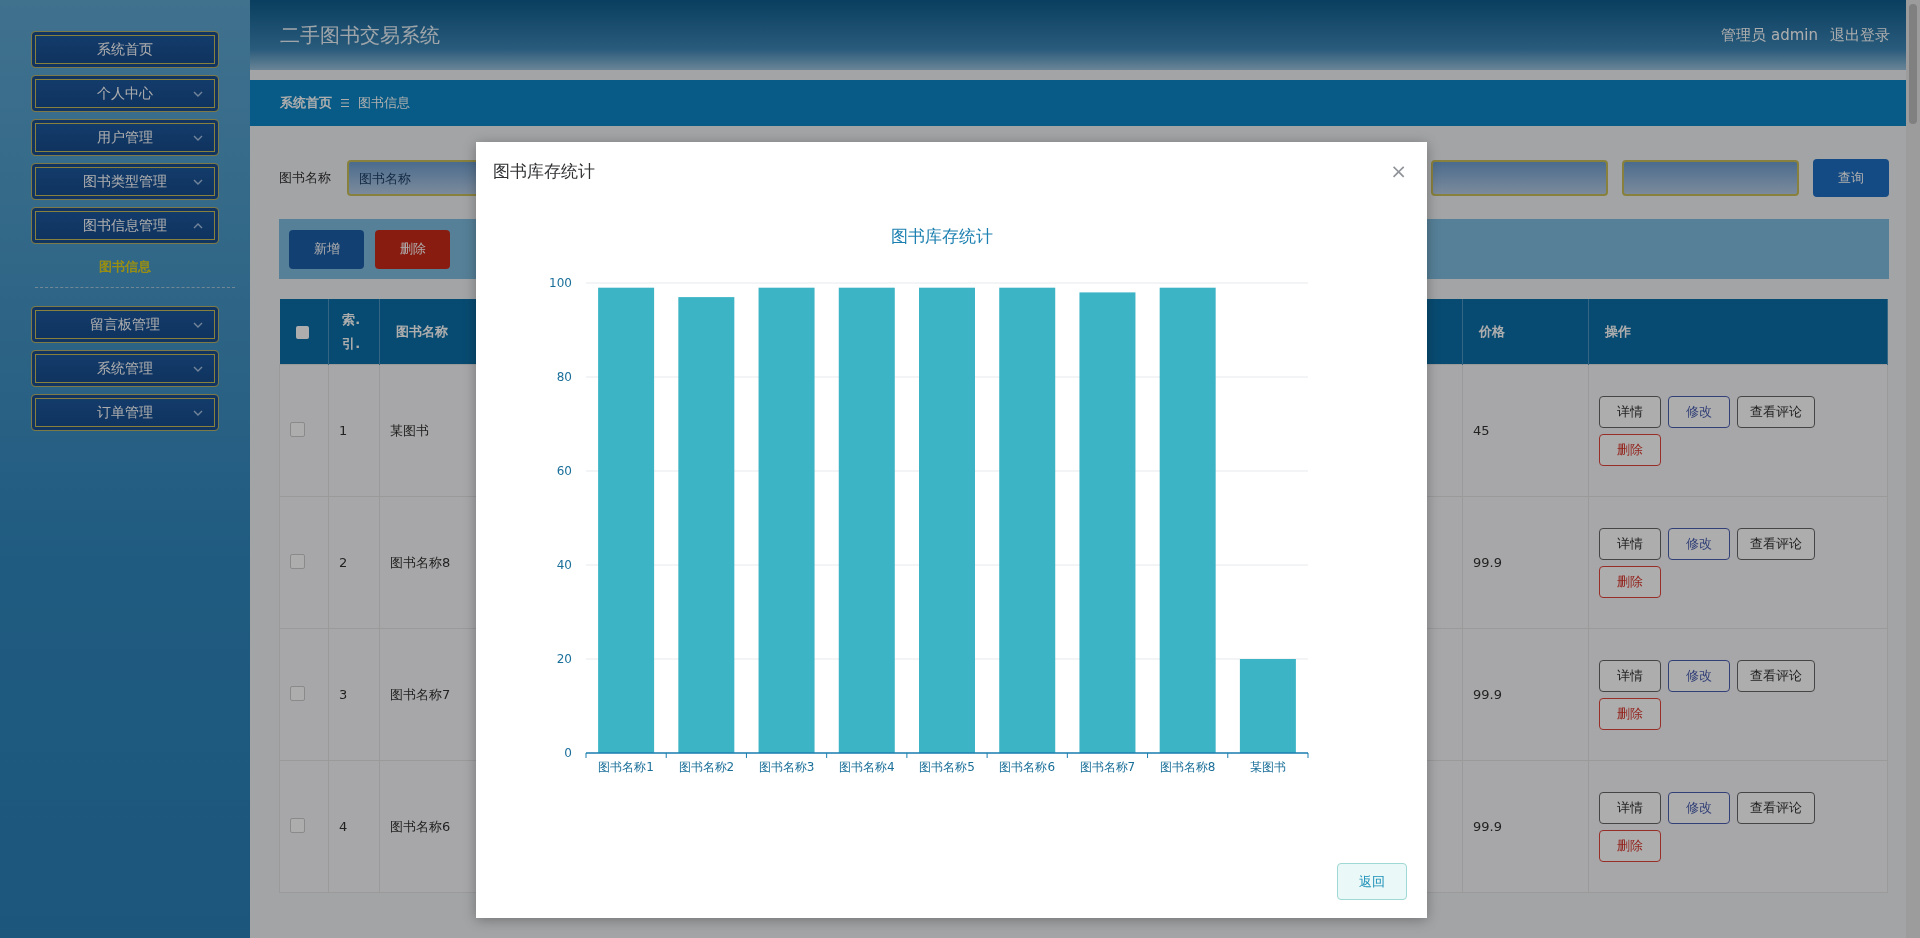 This screenshot has height=938, width=1920. Describe the element at coordinates (1267, 767) in the screenshot. I see `axis-category-label: 某图书` at that location.